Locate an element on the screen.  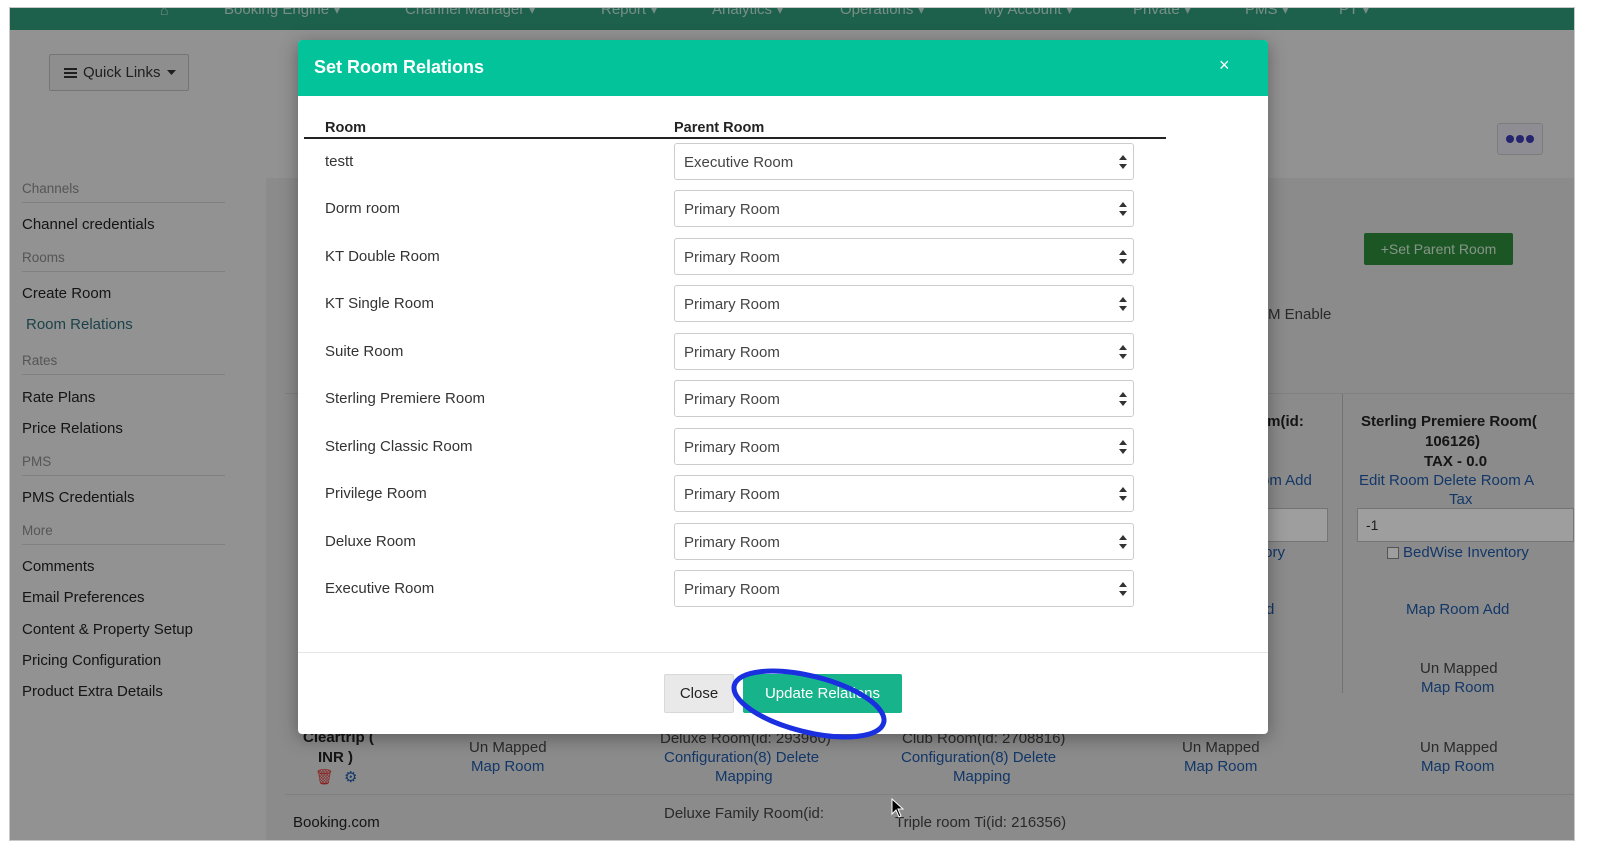
room-name: KT Double Room is located at coordinates (382, 256).